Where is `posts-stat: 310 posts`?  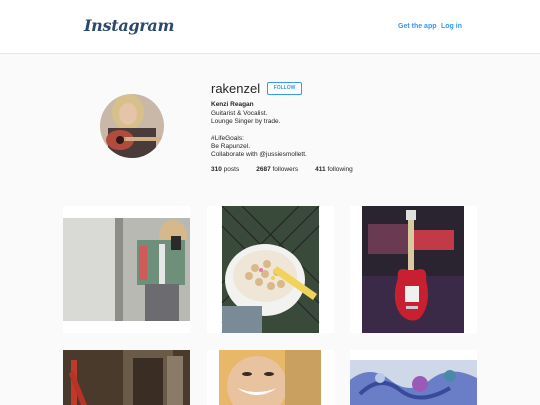 posts-stat: 310 posts is located at coordinates (225, 169).